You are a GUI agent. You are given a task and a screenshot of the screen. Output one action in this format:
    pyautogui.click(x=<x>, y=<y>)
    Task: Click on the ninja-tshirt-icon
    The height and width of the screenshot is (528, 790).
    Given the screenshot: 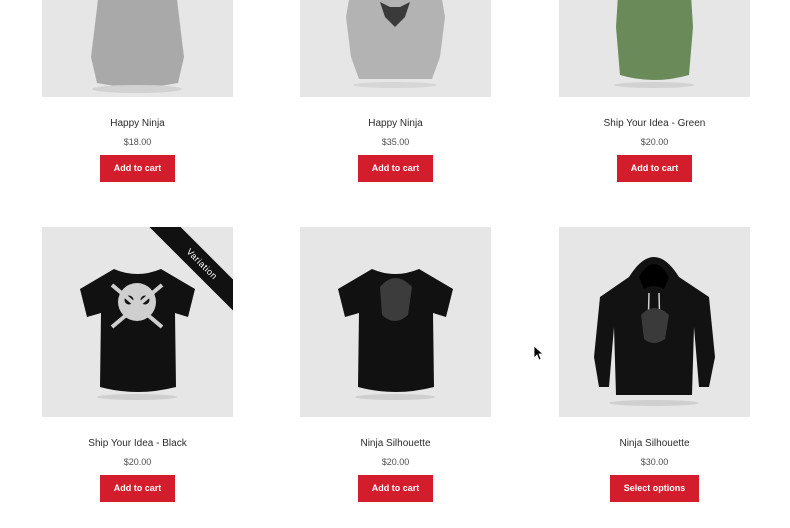 What is the action you would take?
    pyautogui.click(x=395, y=334)
    